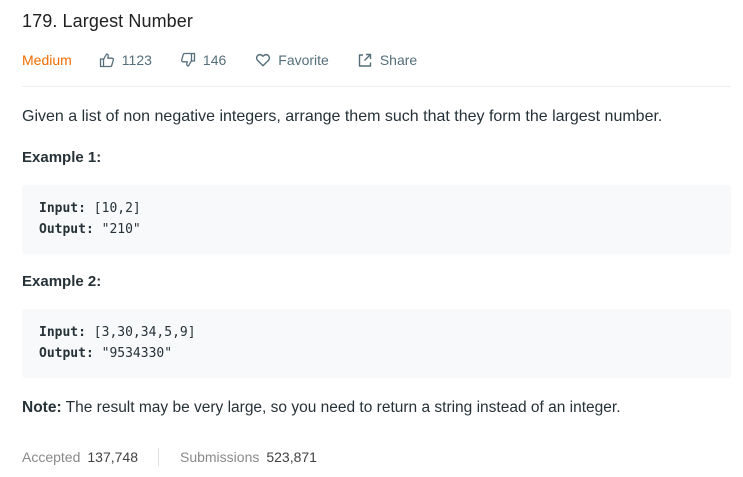 This screenshot has width=743, height=477. I want to click on example-1-code-block: Input: [10,2] Output: "210", so click(376, 219).